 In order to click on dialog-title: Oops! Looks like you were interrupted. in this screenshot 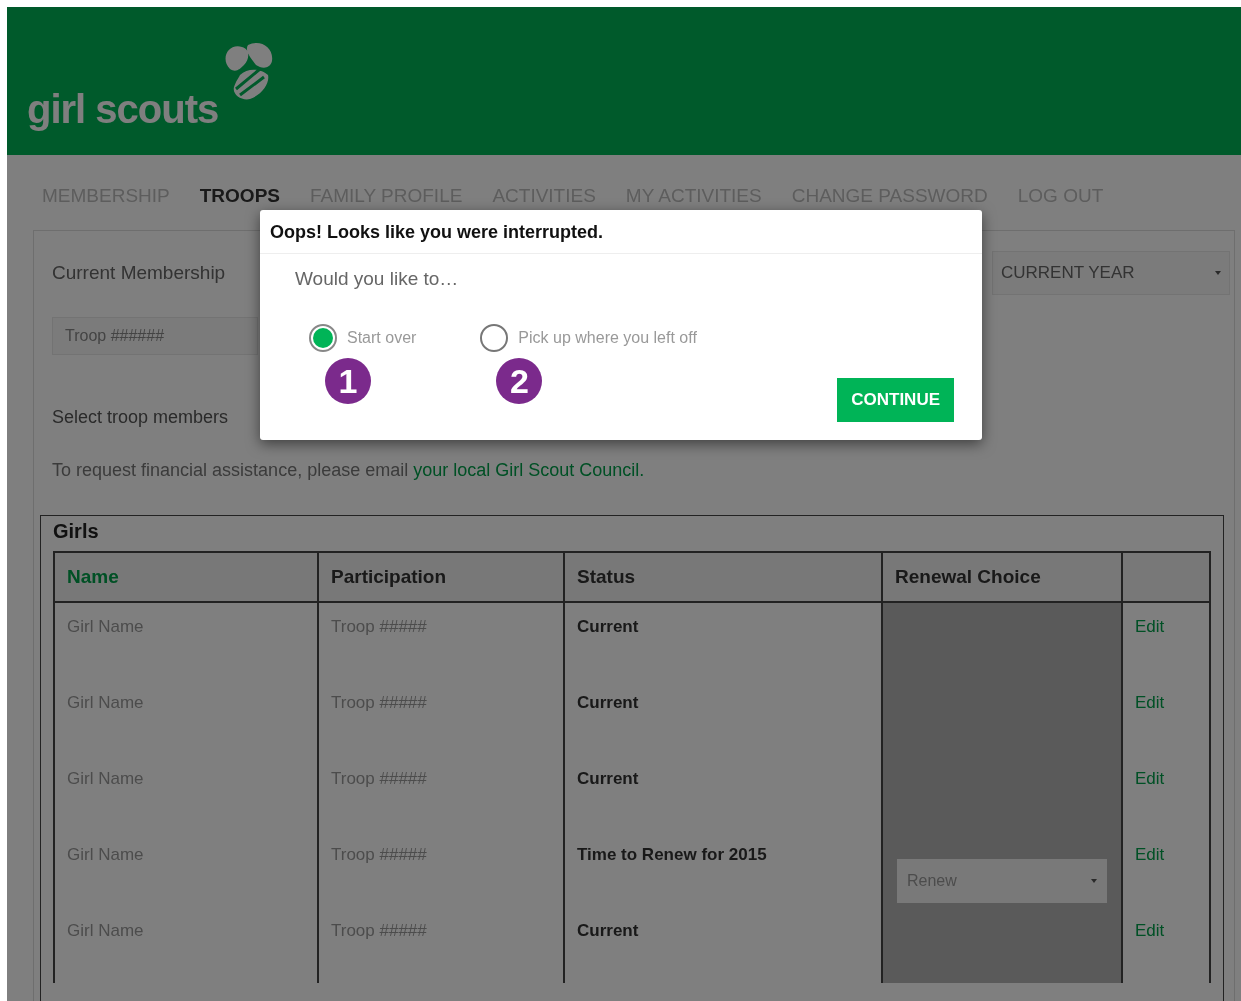, I will do `click(621, 232)`.